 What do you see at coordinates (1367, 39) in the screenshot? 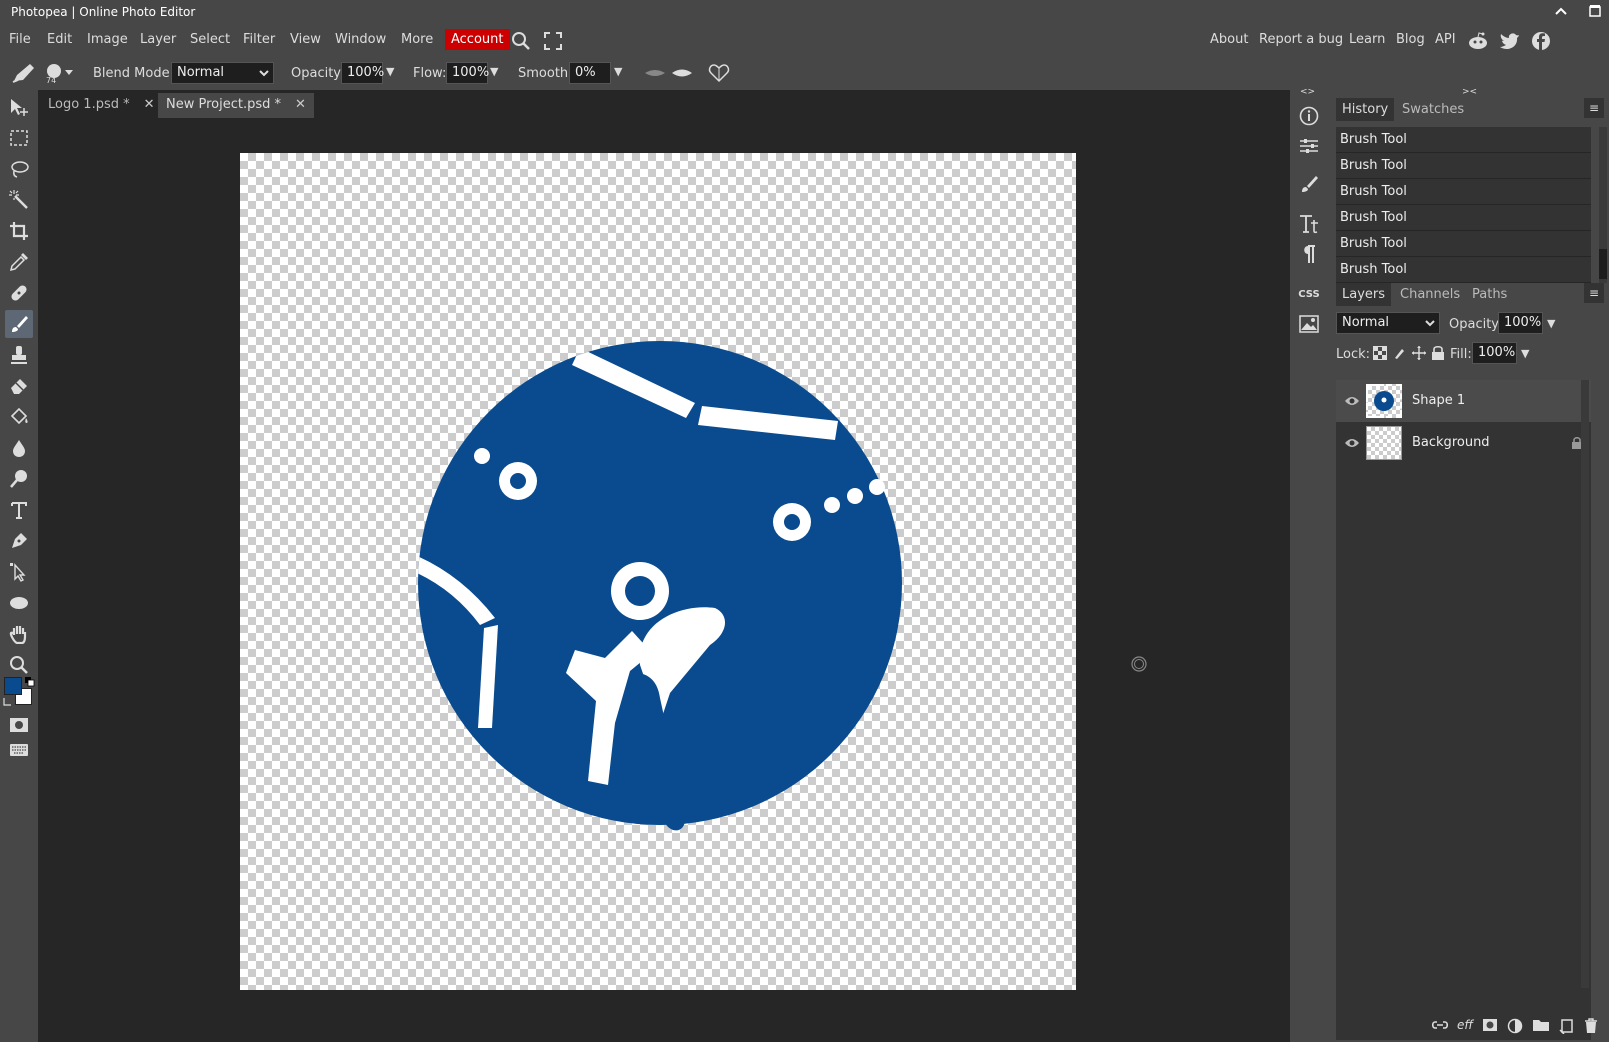
I see `learn-link: Learn` at bounding box center [1367, 39].